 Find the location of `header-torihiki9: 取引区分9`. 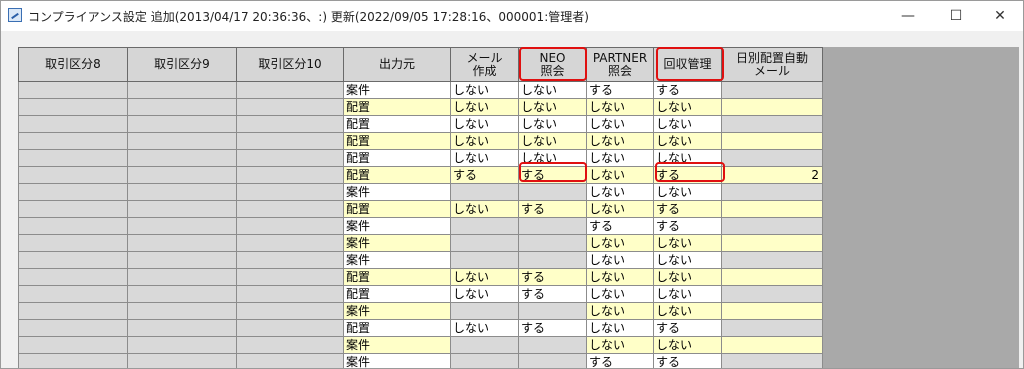

header-torihiki9: 取引区分9 is located at coordinates (182, 64).